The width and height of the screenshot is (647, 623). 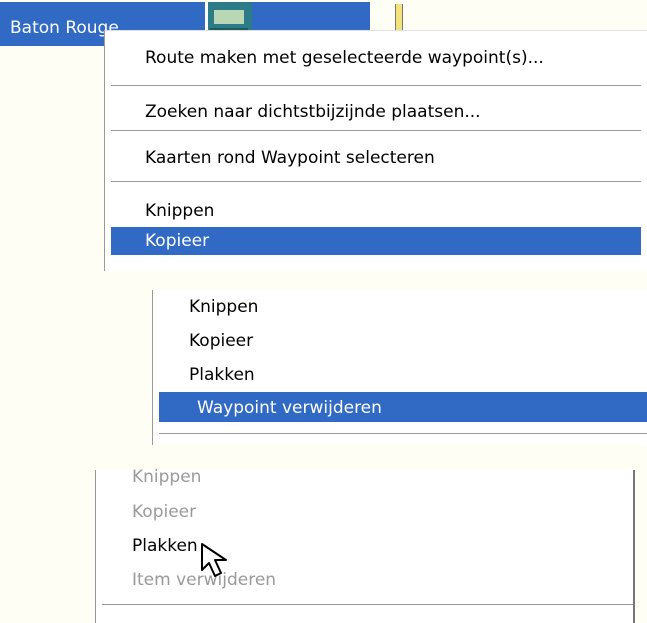 What do you see at coordinates (289, 408) in the screenshot?
I see `menu-item-delete-waypoint-label: Waypoint verwijderen` at bounding box center [289, 408].